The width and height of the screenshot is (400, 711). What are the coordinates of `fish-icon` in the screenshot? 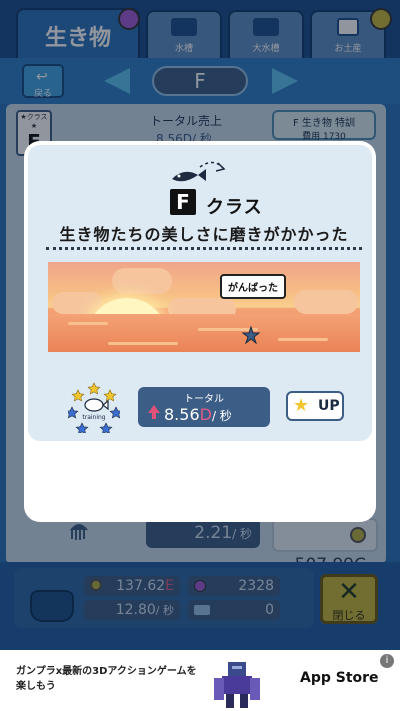 It's located at (199, 171).